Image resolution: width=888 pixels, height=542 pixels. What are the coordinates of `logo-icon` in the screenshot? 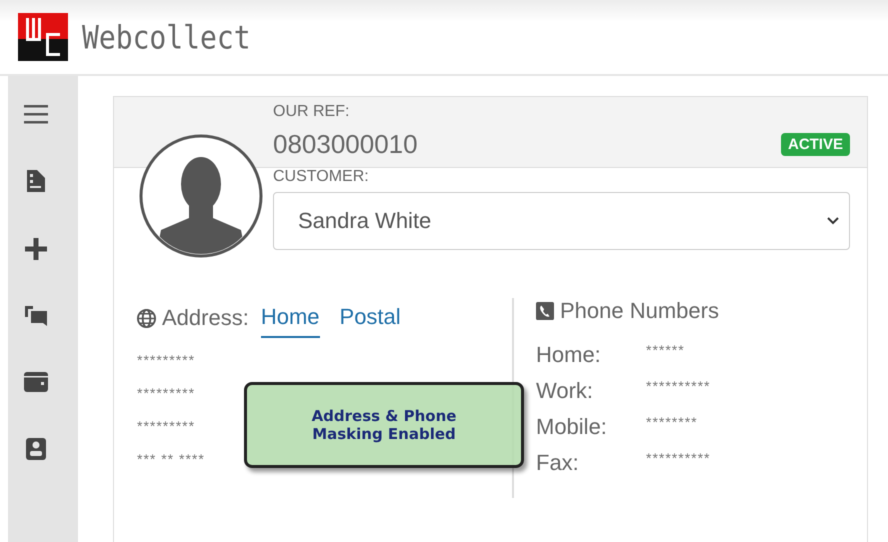 It's located at (43, 37).